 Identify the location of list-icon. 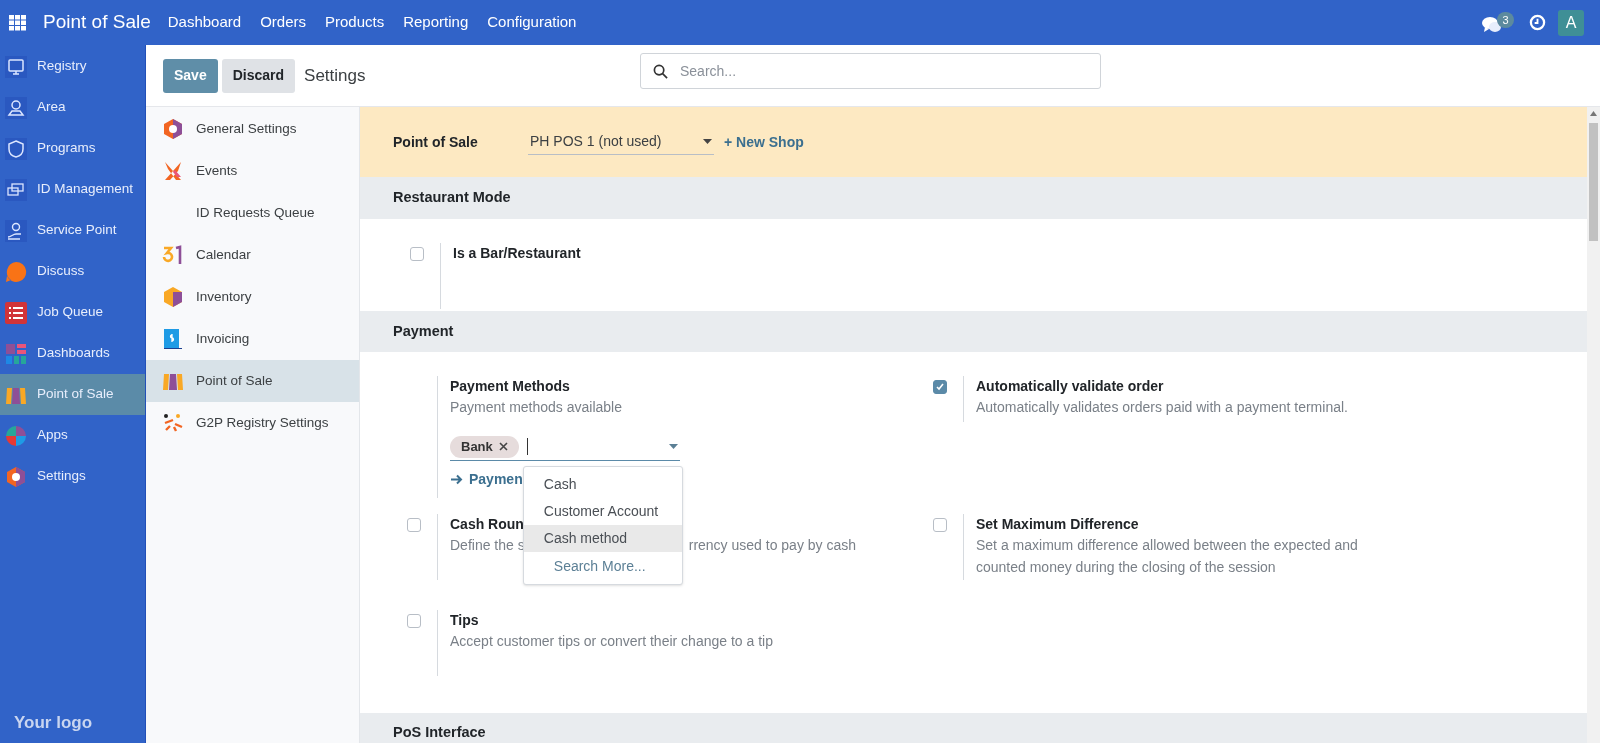
(16, 312).